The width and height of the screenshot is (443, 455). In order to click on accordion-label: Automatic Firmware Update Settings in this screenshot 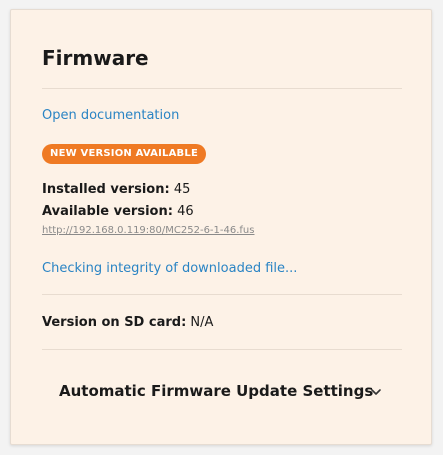, I will do `click(216, 391)`.